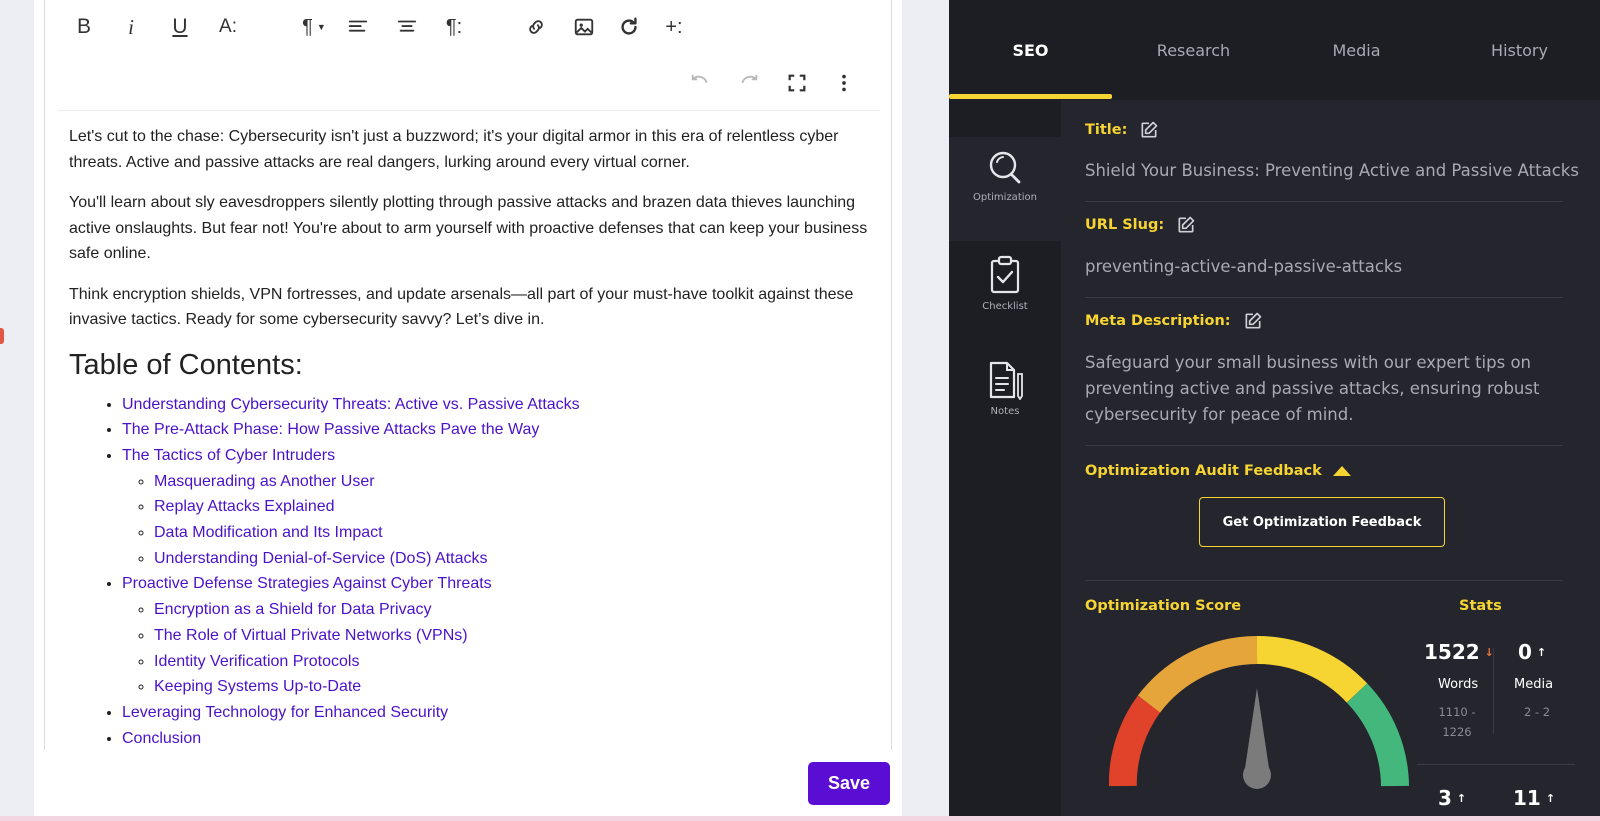  I want to click on insert-image-button, so click(584, 27).